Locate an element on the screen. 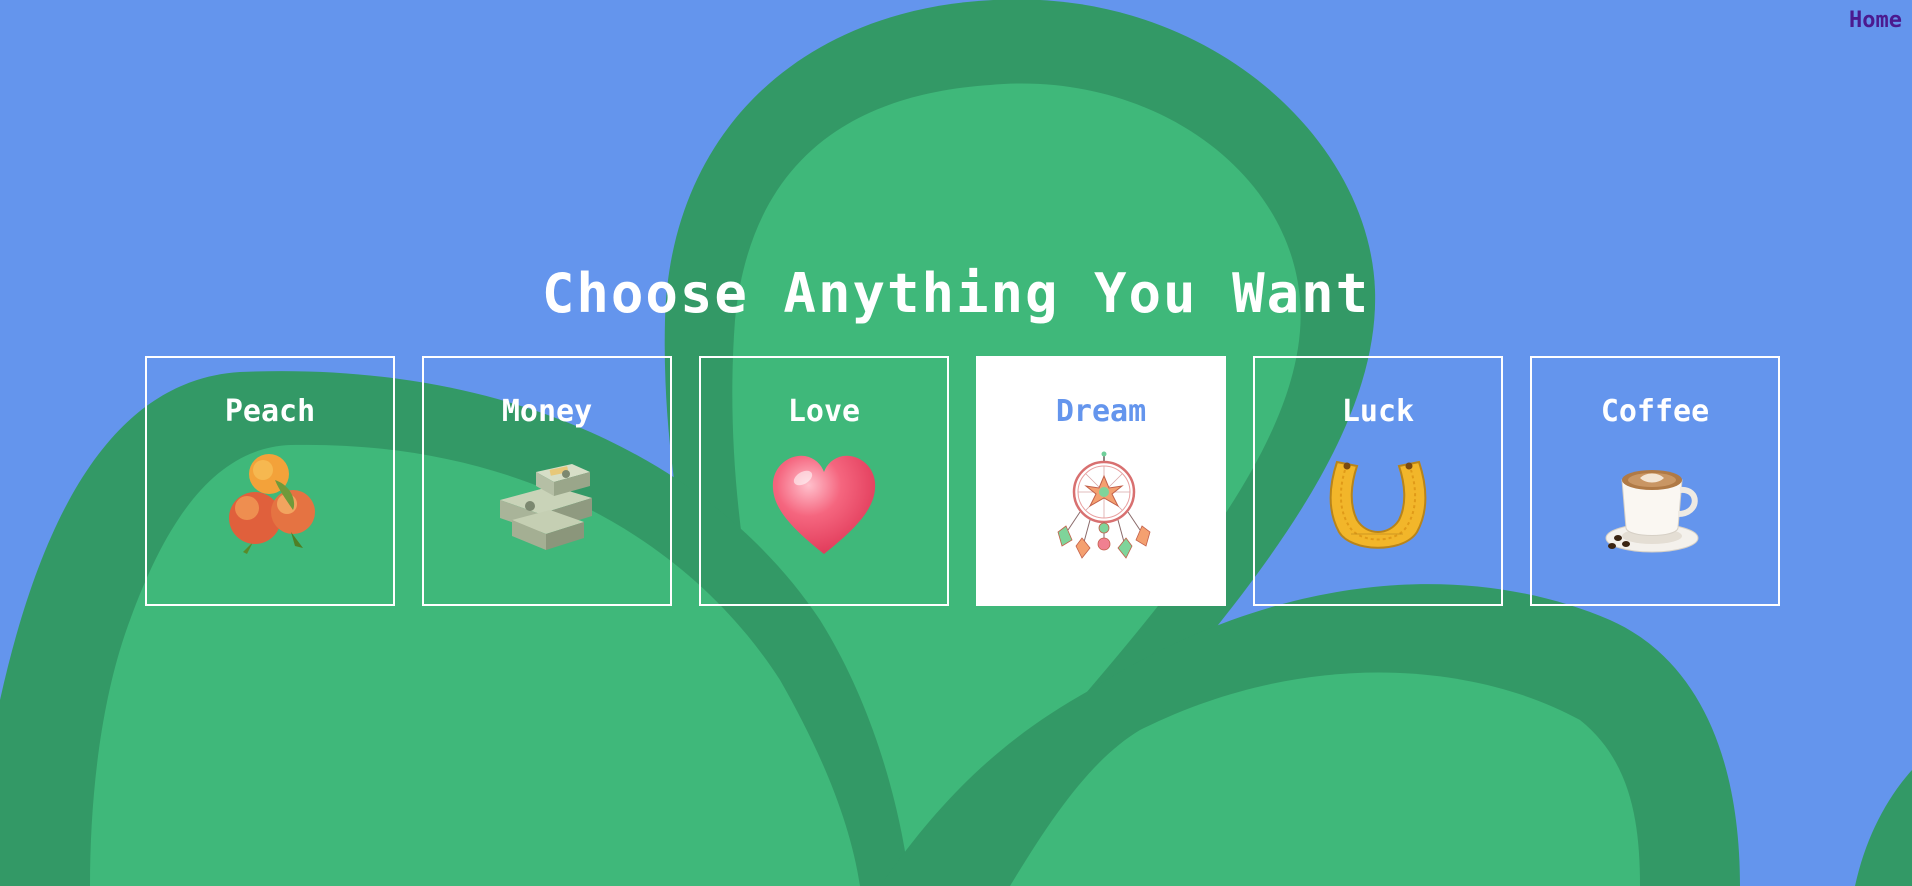 The image size is (1912, 886). dreamcatcher-icon is located at coordinates (1104, 505).